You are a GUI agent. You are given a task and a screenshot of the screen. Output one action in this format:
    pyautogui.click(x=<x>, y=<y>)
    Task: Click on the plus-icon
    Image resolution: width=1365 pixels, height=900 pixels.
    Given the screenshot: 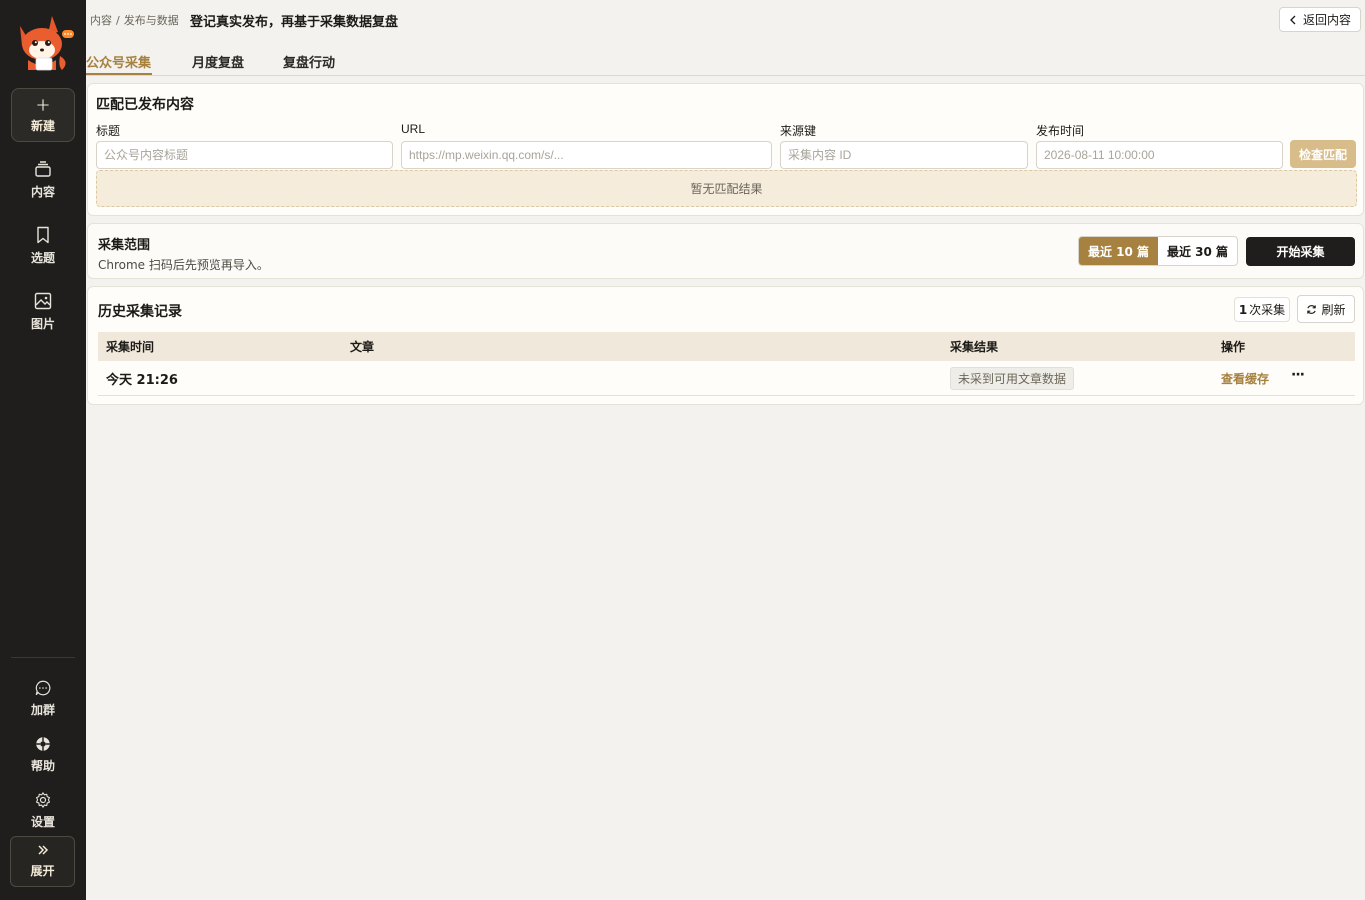 What is the action you would take?
    pyautogui.click(x=43, y=104)
    